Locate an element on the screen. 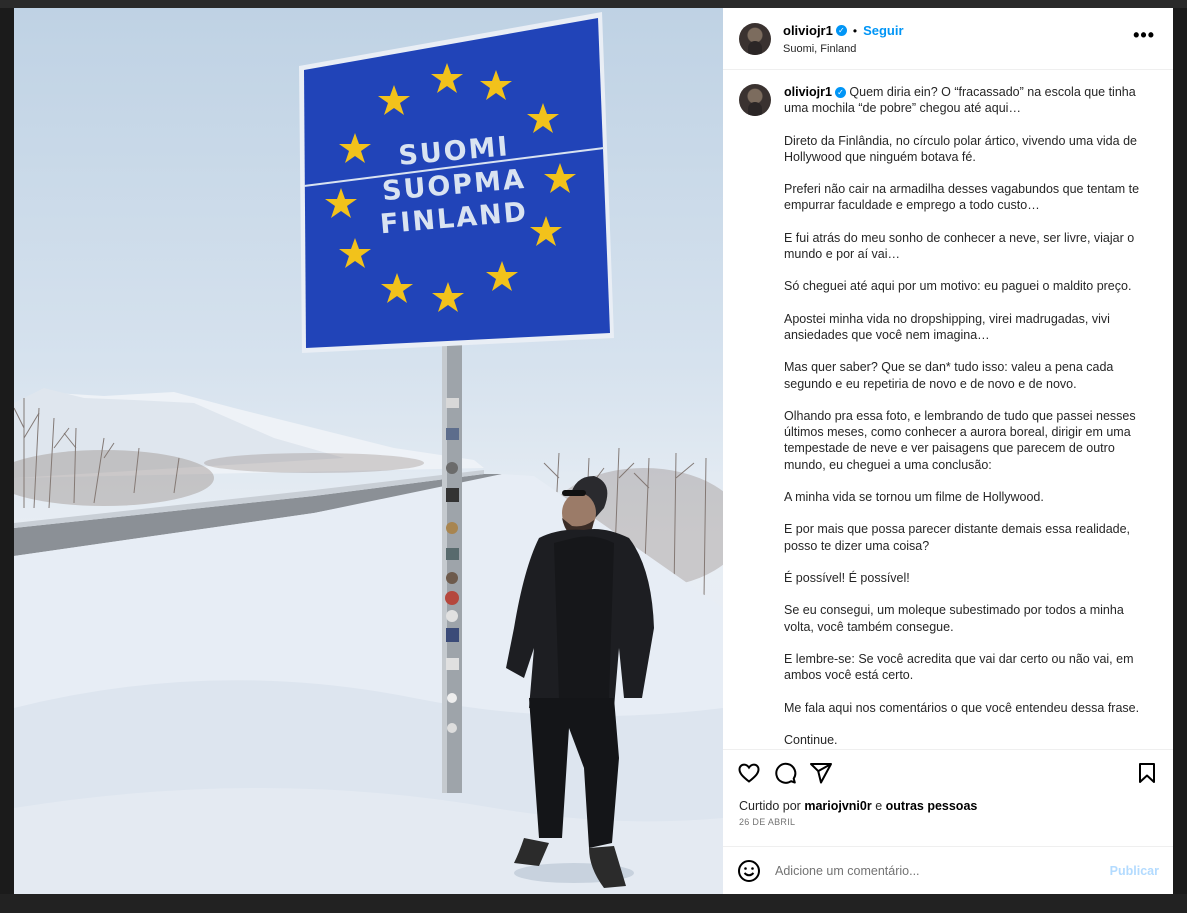  more-options-icon: ••• is located at coordinates (1144, 35).